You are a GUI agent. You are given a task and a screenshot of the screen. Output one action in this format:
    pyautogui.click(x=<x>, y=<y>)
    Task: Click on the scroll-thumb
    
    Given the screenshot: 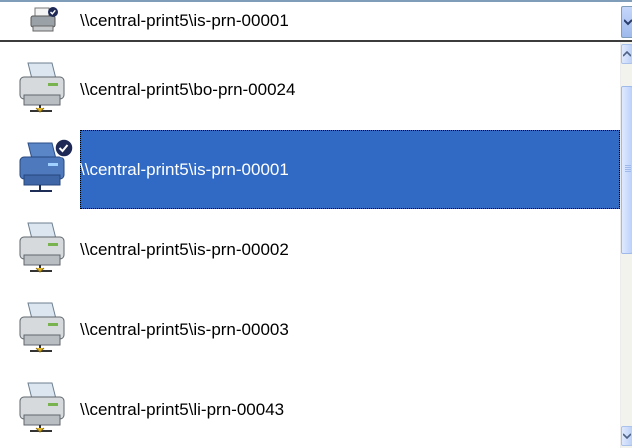 What is the action you would take?
    pyautogui.click(x=626, y=170)
    